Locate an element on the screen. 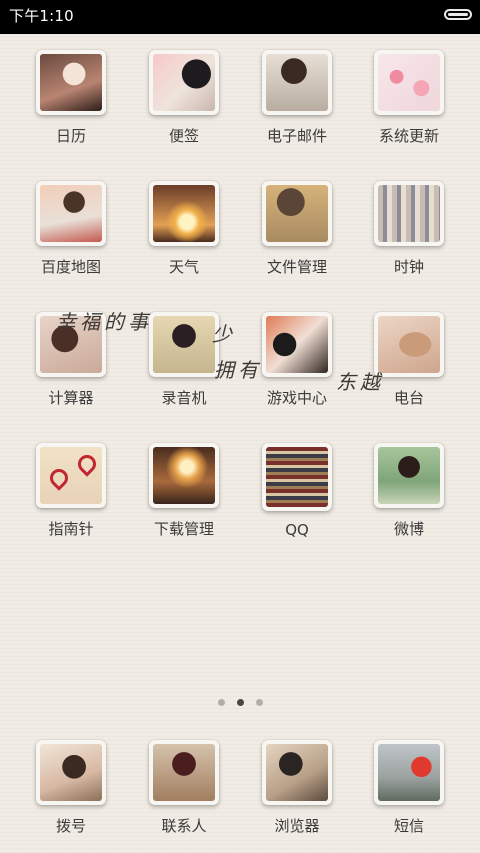 The image size is (480, 853). app-label: 百度地图 is located at coordinates (70, 267).